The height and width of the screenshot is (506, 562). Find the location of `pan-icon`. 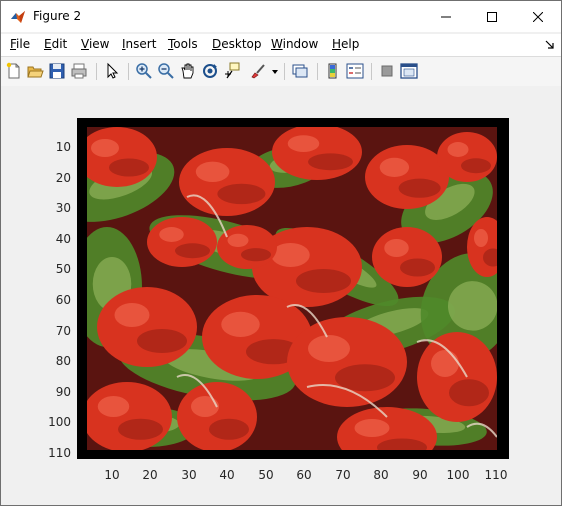

pan-icon is located at coordinates (188, 71).